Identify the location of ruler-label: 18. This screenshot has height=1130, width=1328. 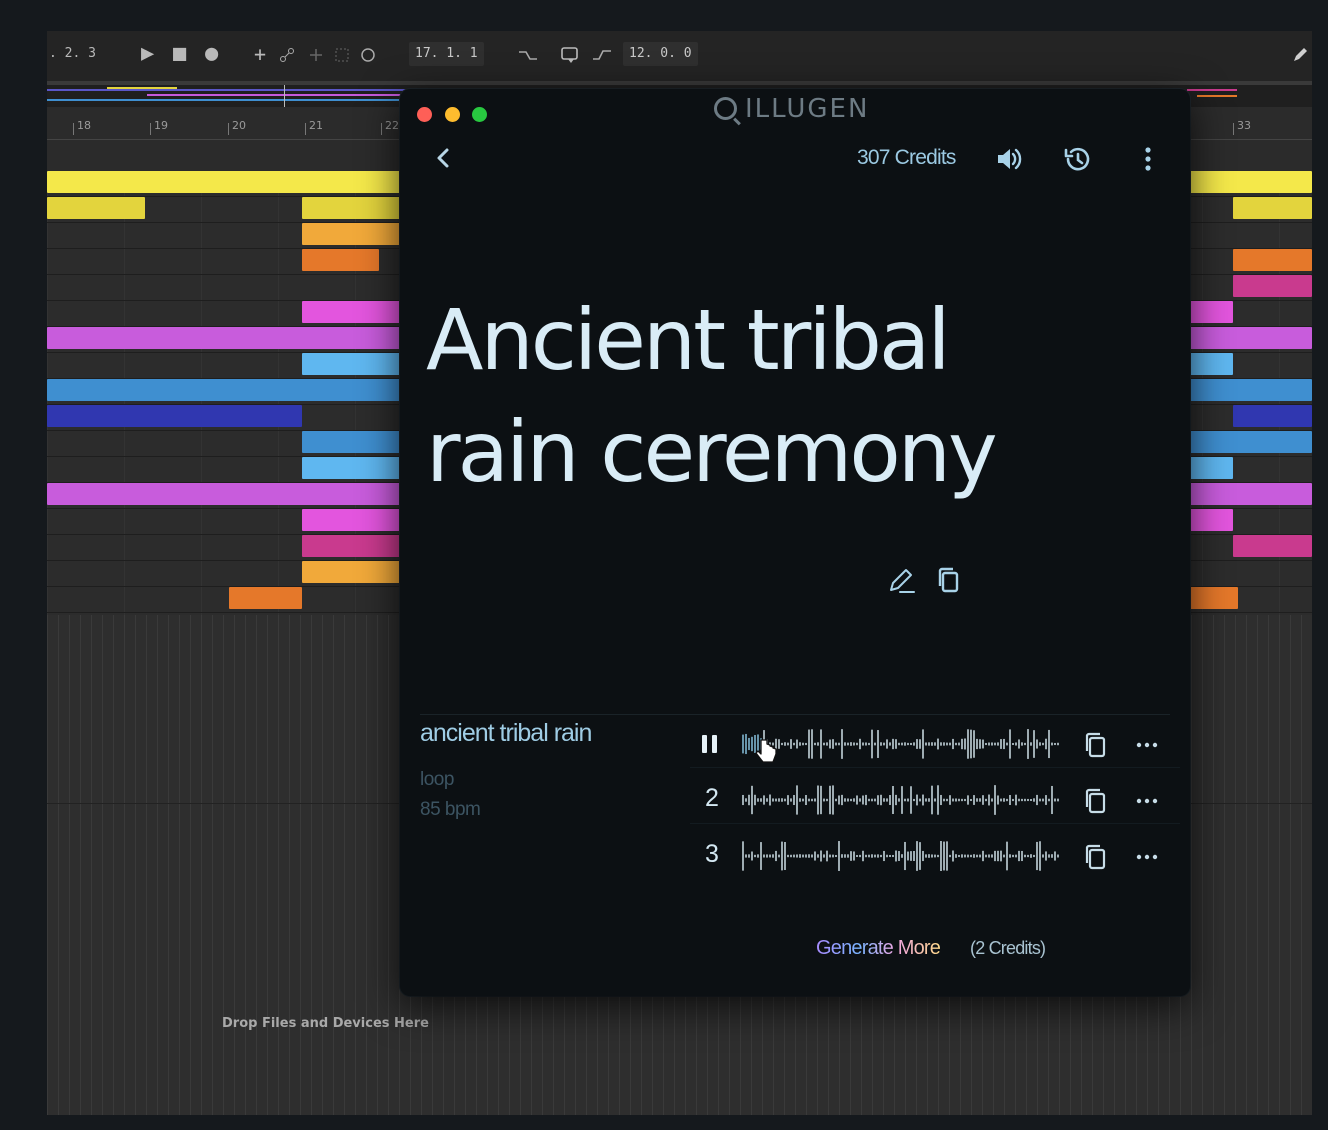
(82, 127).